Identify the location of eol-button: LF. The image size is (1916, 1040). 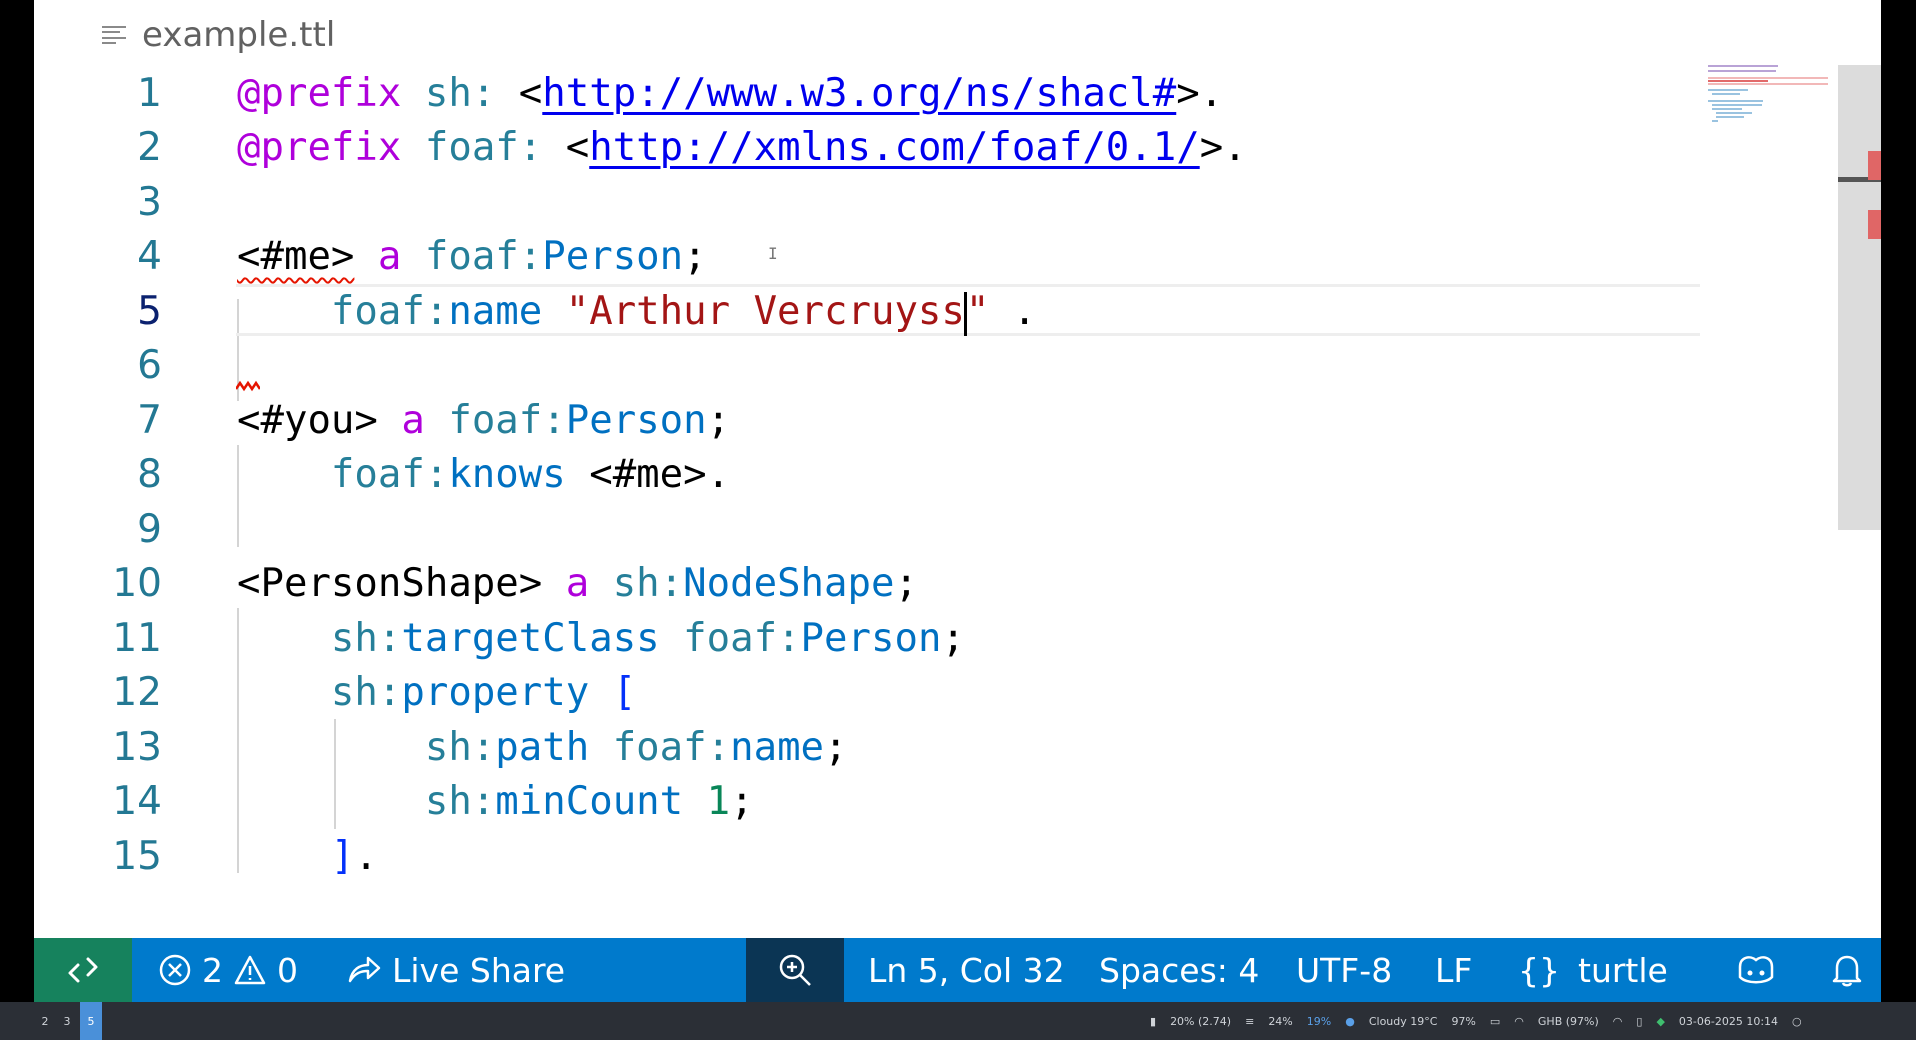
(1453, 970).